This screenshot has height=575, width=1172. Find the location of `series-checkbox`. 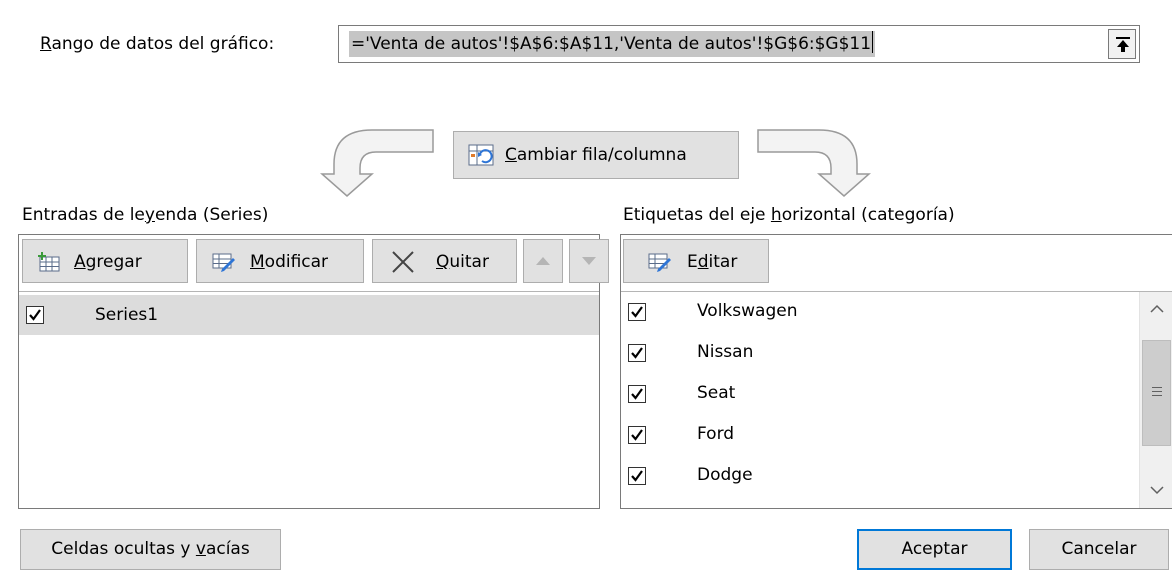

series-checkbox is located at coordinates (35, 315).